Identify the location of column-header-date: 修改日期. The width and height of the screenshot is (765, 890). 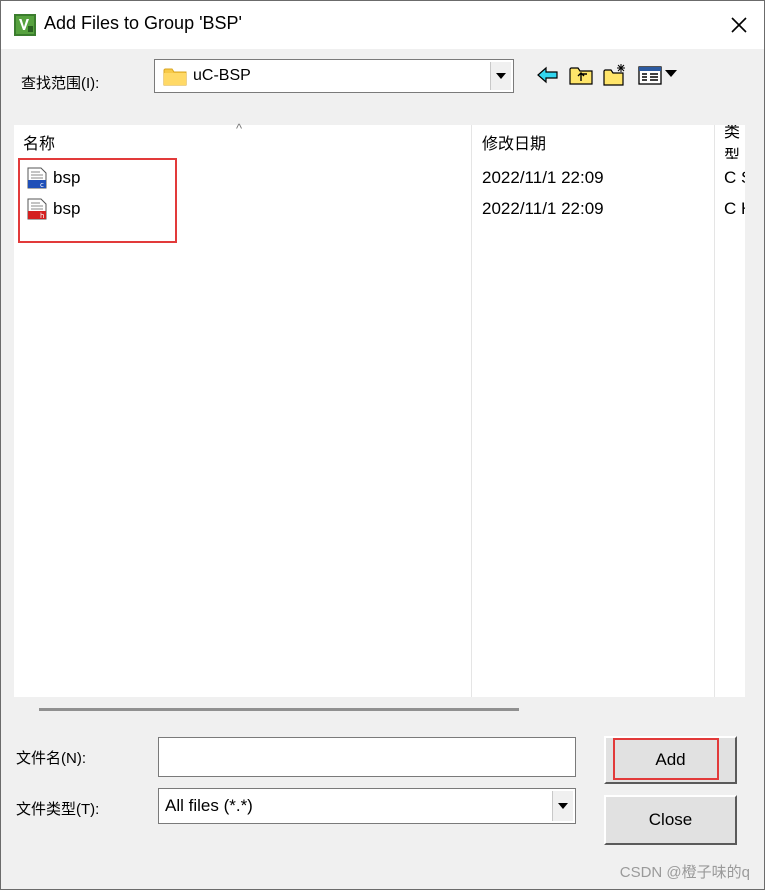
(514, 142).